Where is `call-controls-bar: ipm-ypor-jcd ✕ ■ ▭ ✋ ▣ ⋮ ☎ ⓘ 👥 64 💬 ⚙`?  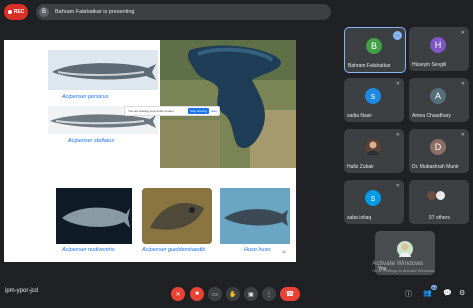
call-controls-bar: ipm-ypor-jcd ✕ ■ ▭ ✋ ▣ ⋮ ☎ ⓘ 👥 64 💬 ⚙ is located at coordinates (236, 294).